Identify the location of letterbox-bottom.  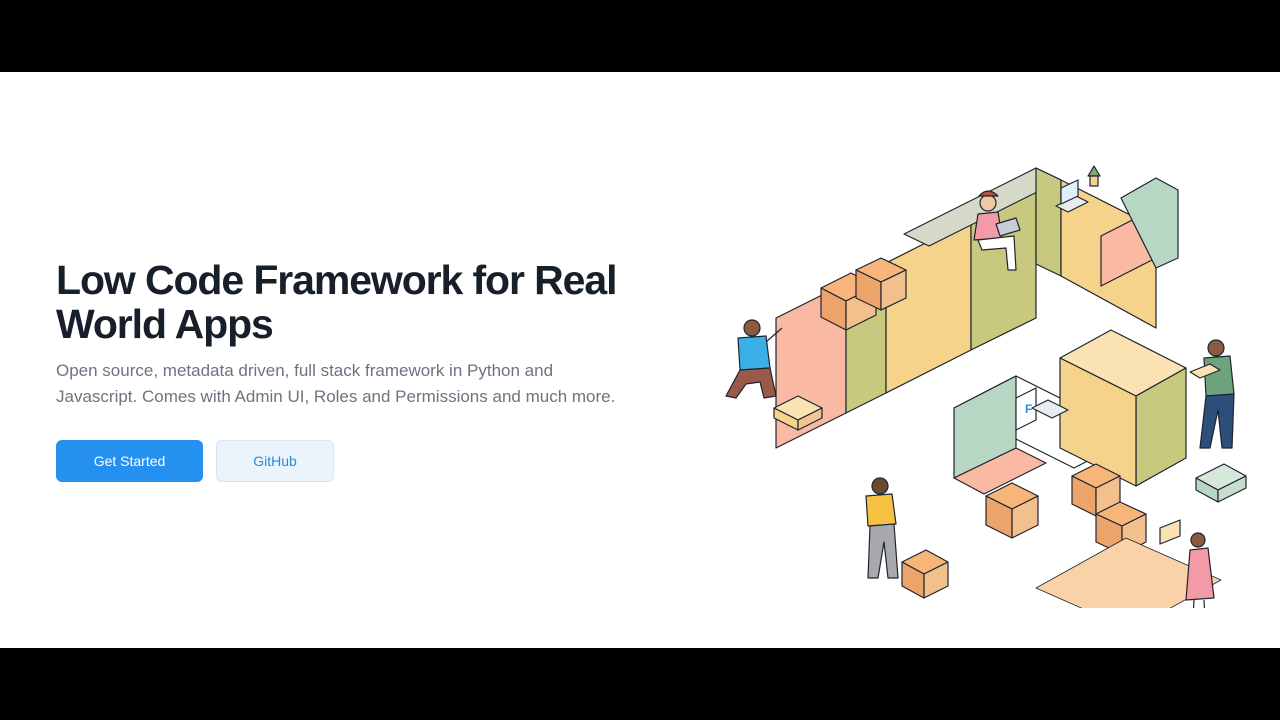
(640, 684).